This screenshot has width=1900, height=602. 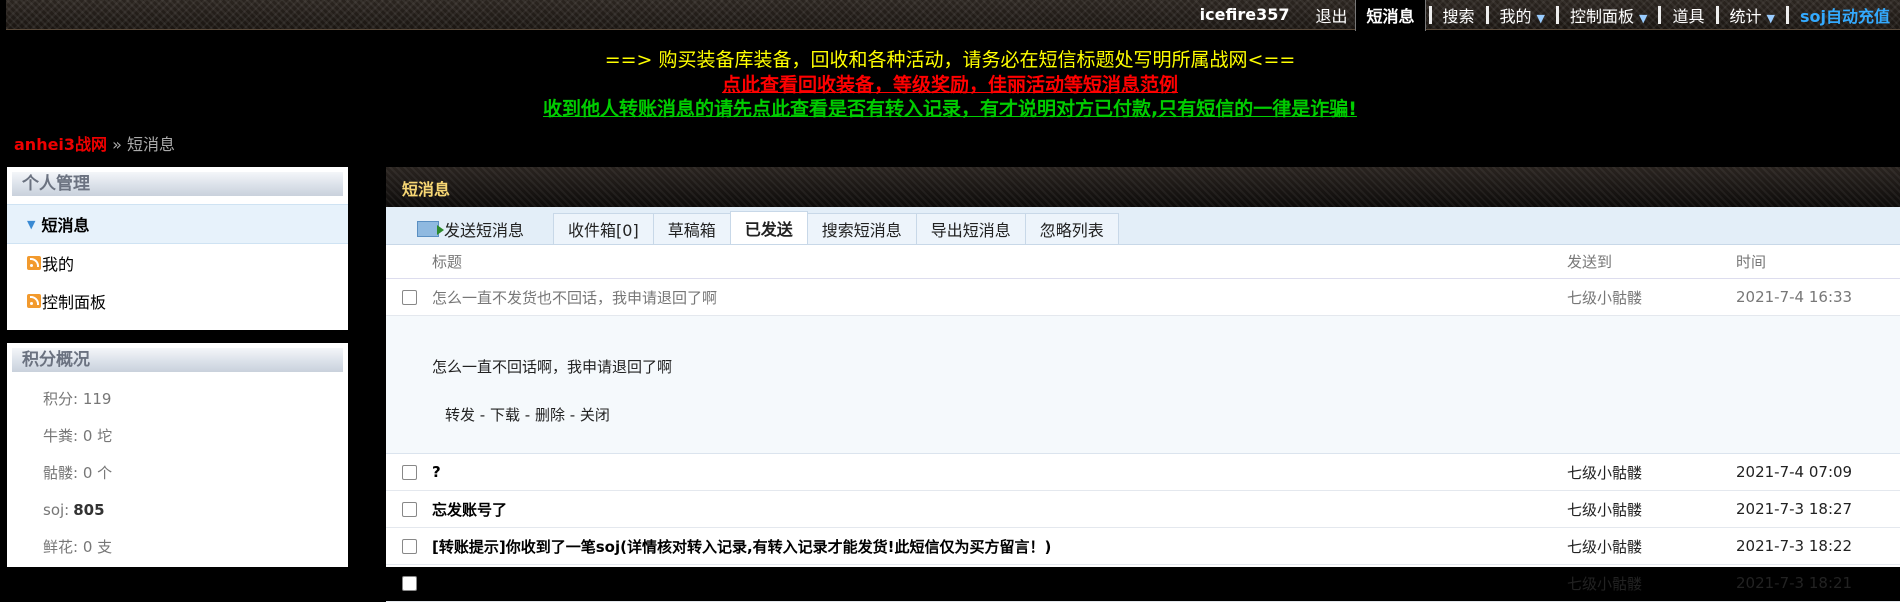 What do you see at coordinates (1602, 16) in the screenshot?
I see `control-panel-label: 控制面板` at bounding box center [1602, 16].